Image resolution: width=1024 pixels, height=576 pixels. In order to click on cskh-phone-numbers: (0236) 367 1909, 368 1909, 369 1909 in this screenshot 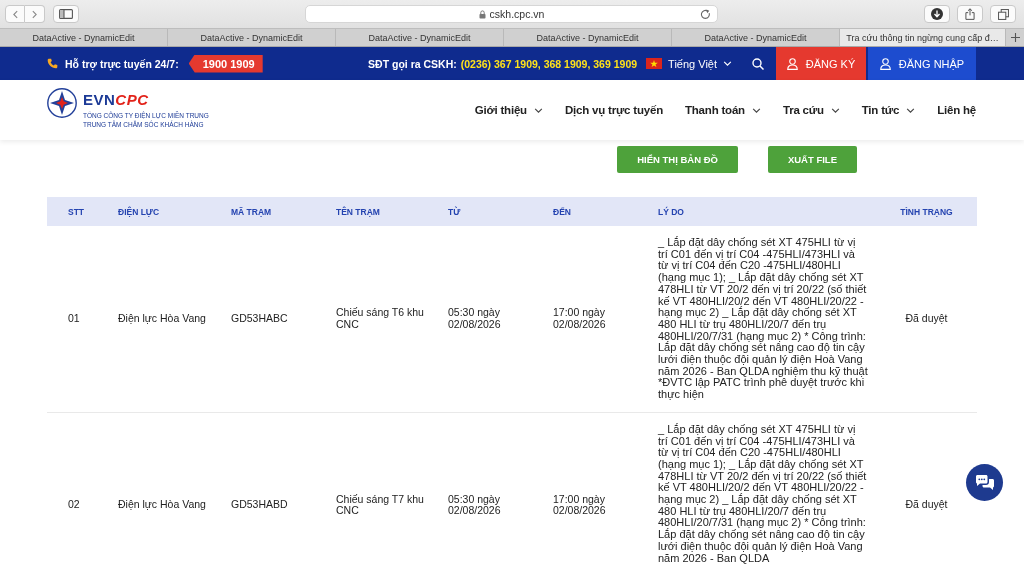, I will do `click(549, 63)`.